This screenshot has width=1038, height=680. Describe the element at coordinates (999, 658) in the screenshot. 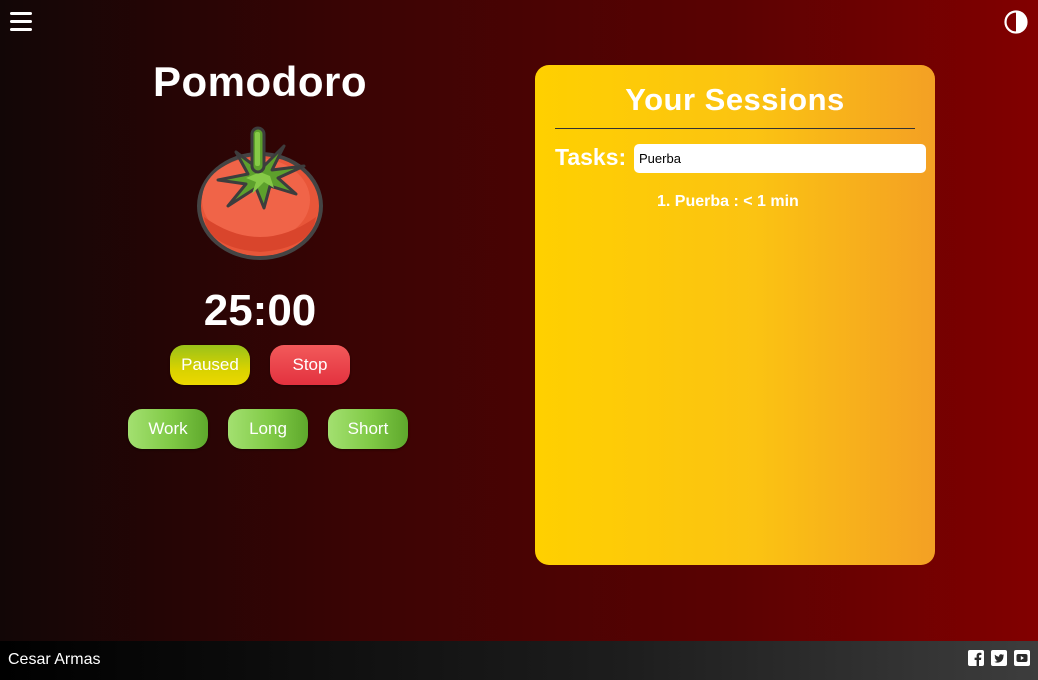

I see `twitter-icon` at that location.